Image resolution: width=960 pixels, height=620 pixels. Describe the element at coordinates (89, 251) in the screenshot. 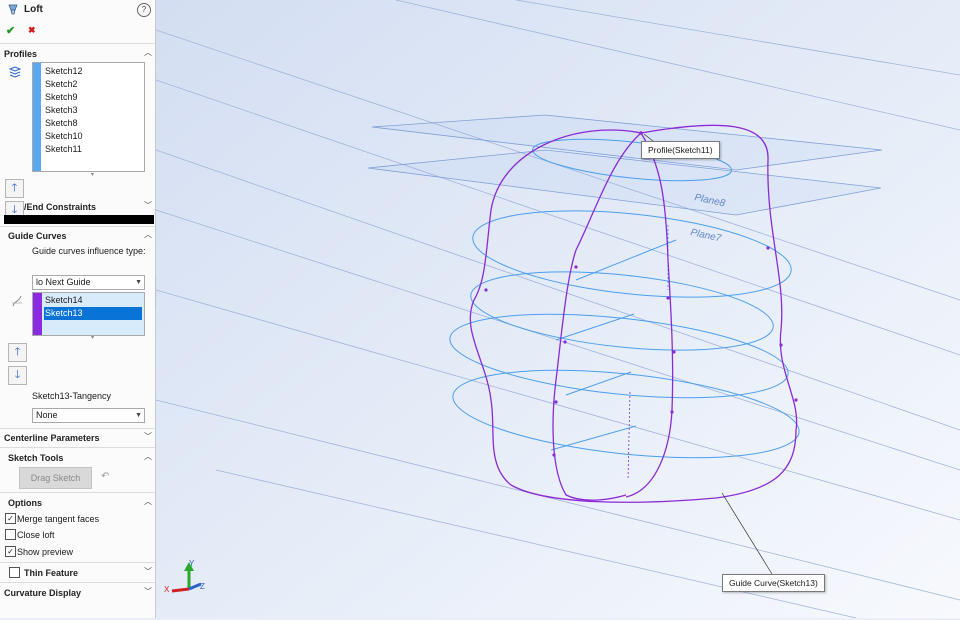

I see `influence-type-label: Guide curves influence type:` at that location.